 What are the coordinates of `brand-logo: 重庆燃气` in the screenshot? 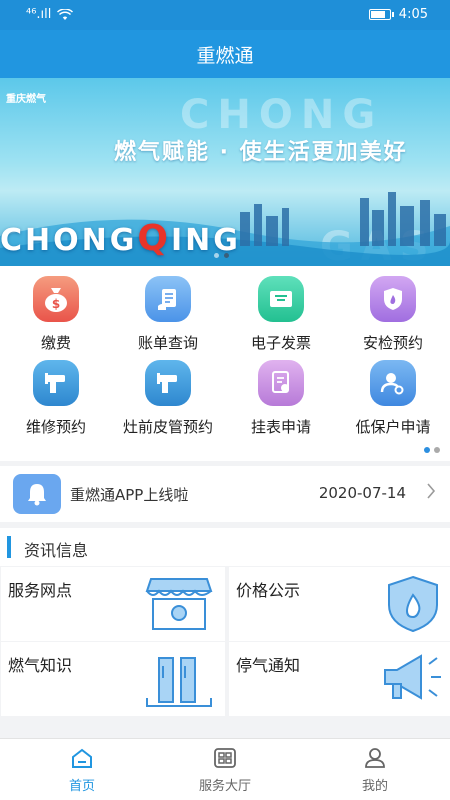 It's located at (26, 99).